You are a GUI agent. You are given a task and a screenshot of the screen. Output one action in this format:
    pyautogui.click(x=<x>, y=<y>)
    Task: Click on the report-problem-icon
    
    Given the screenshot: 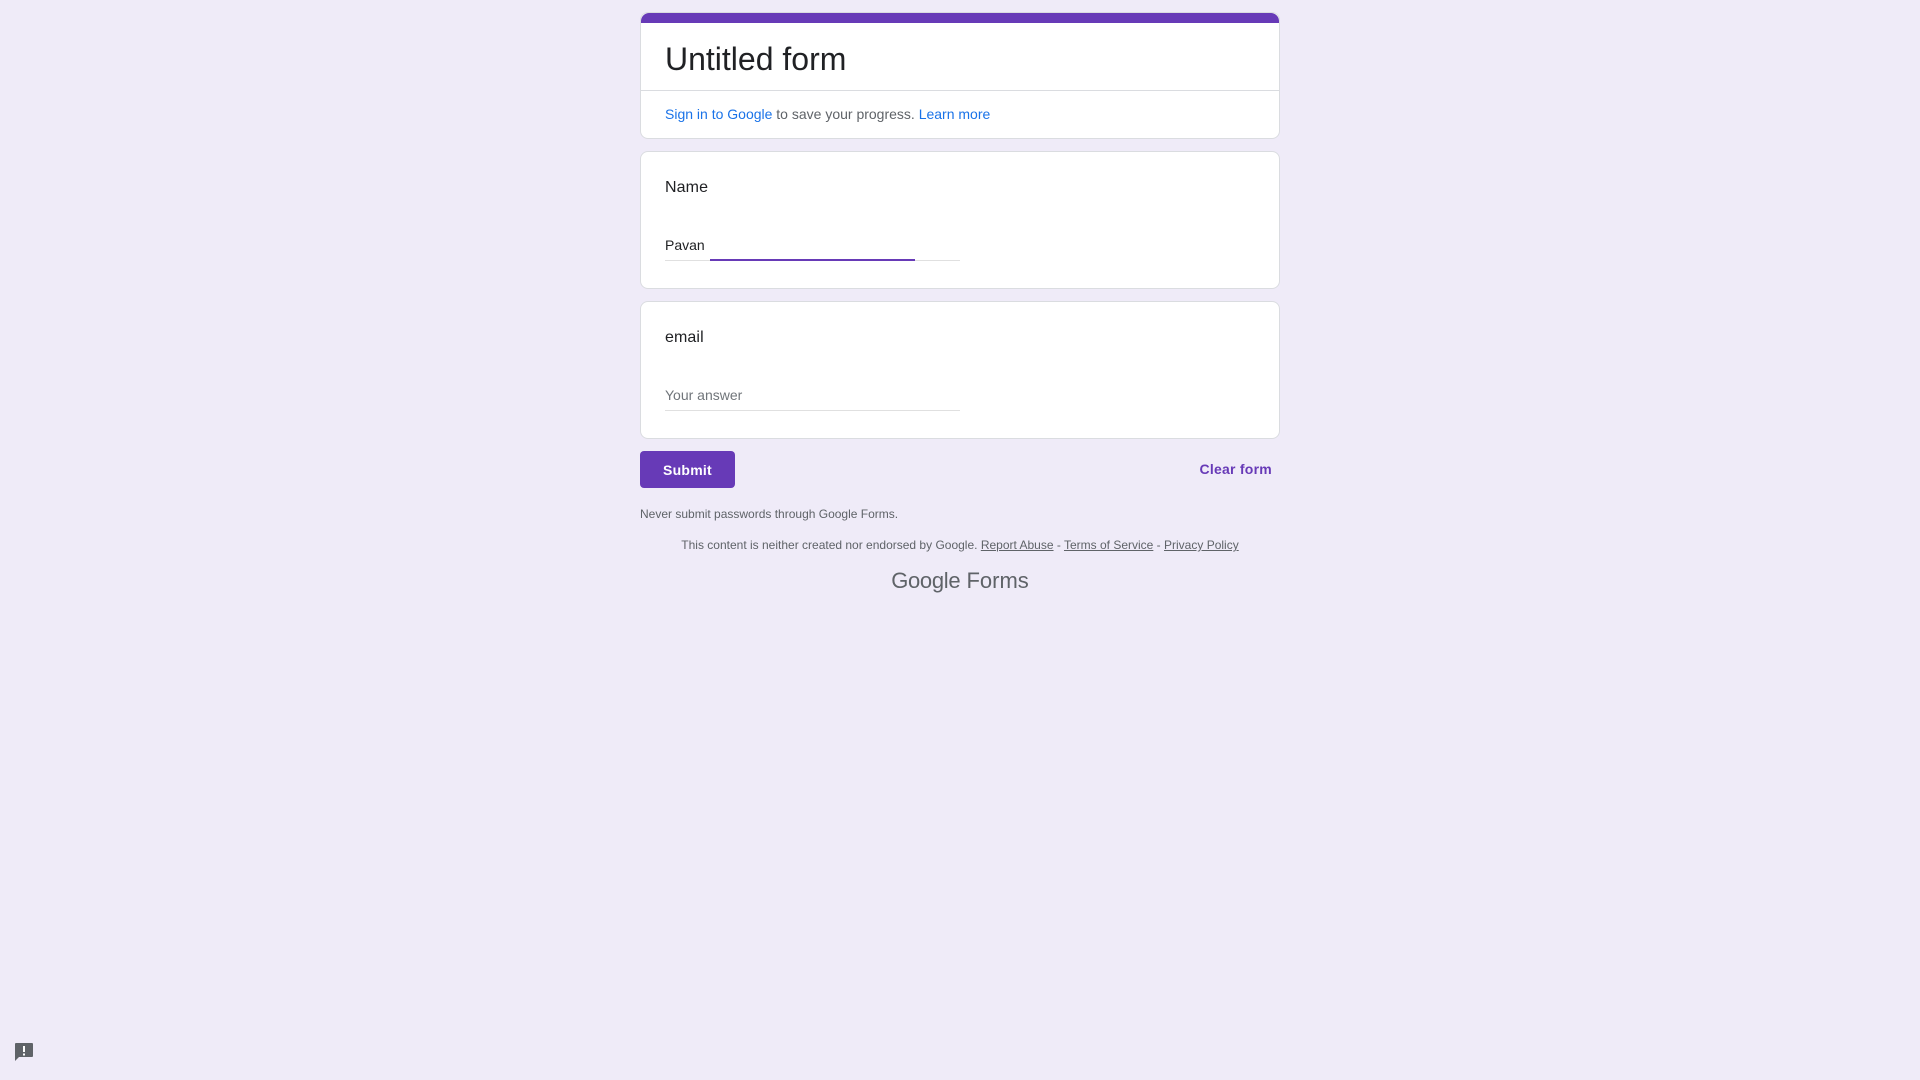 What is the action you would take?
    pyautogui.click(x=24, y=1052)
    